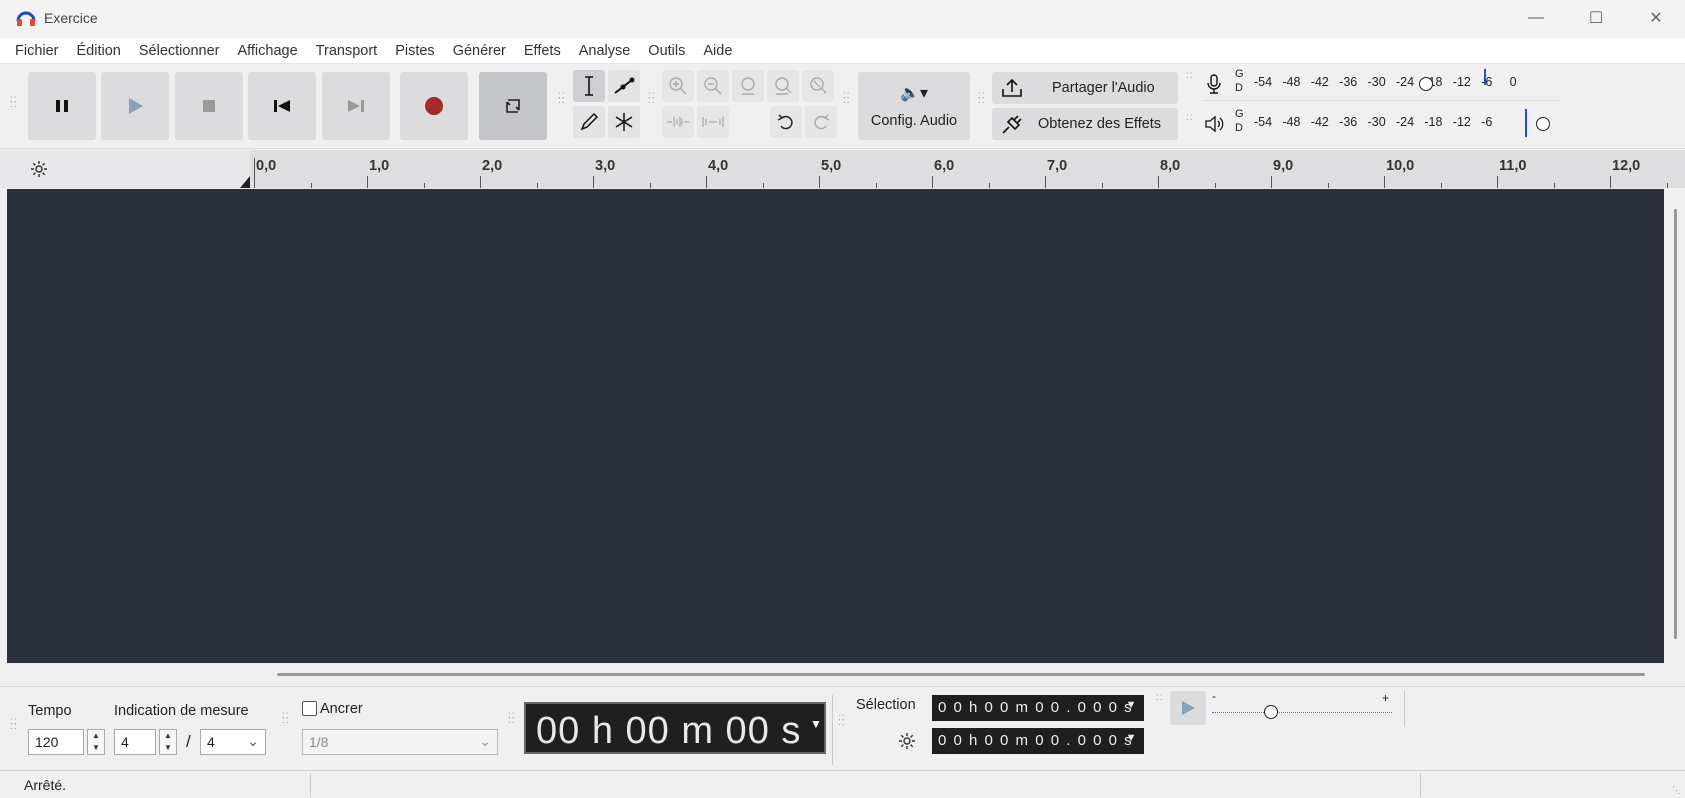  I want to click on time-signature-lower-select: 4 ⌄, so click(233, 742).